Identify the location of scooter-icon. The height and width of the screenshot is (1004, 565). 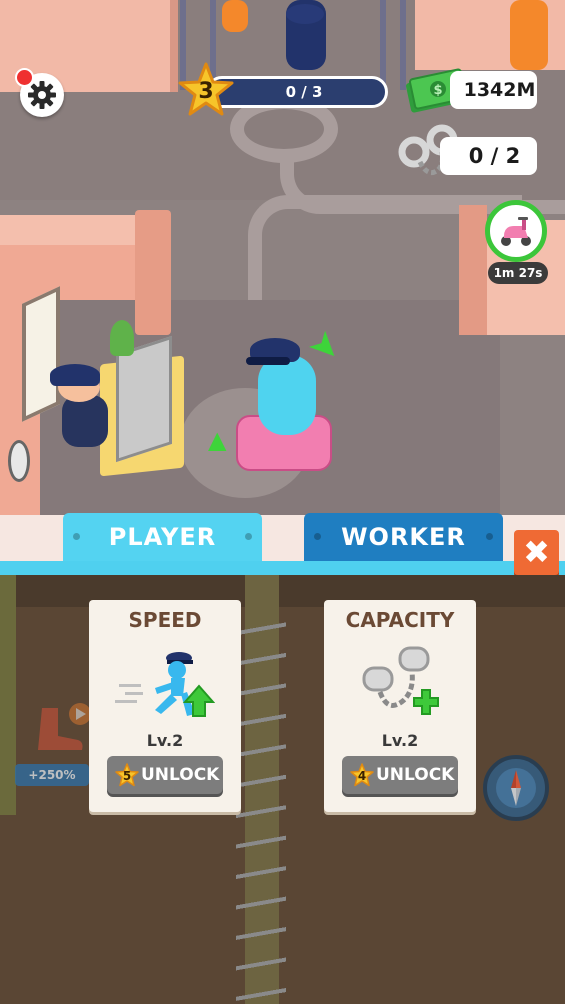
(516, 231).